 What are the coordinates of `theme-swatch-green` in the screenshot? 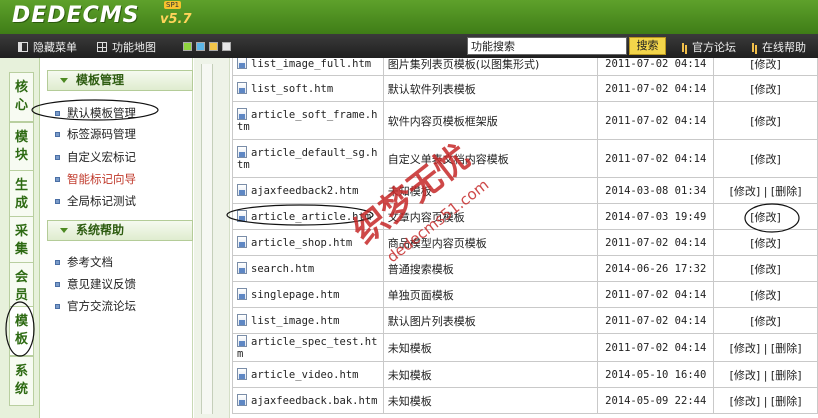 It's located at (187, 46).